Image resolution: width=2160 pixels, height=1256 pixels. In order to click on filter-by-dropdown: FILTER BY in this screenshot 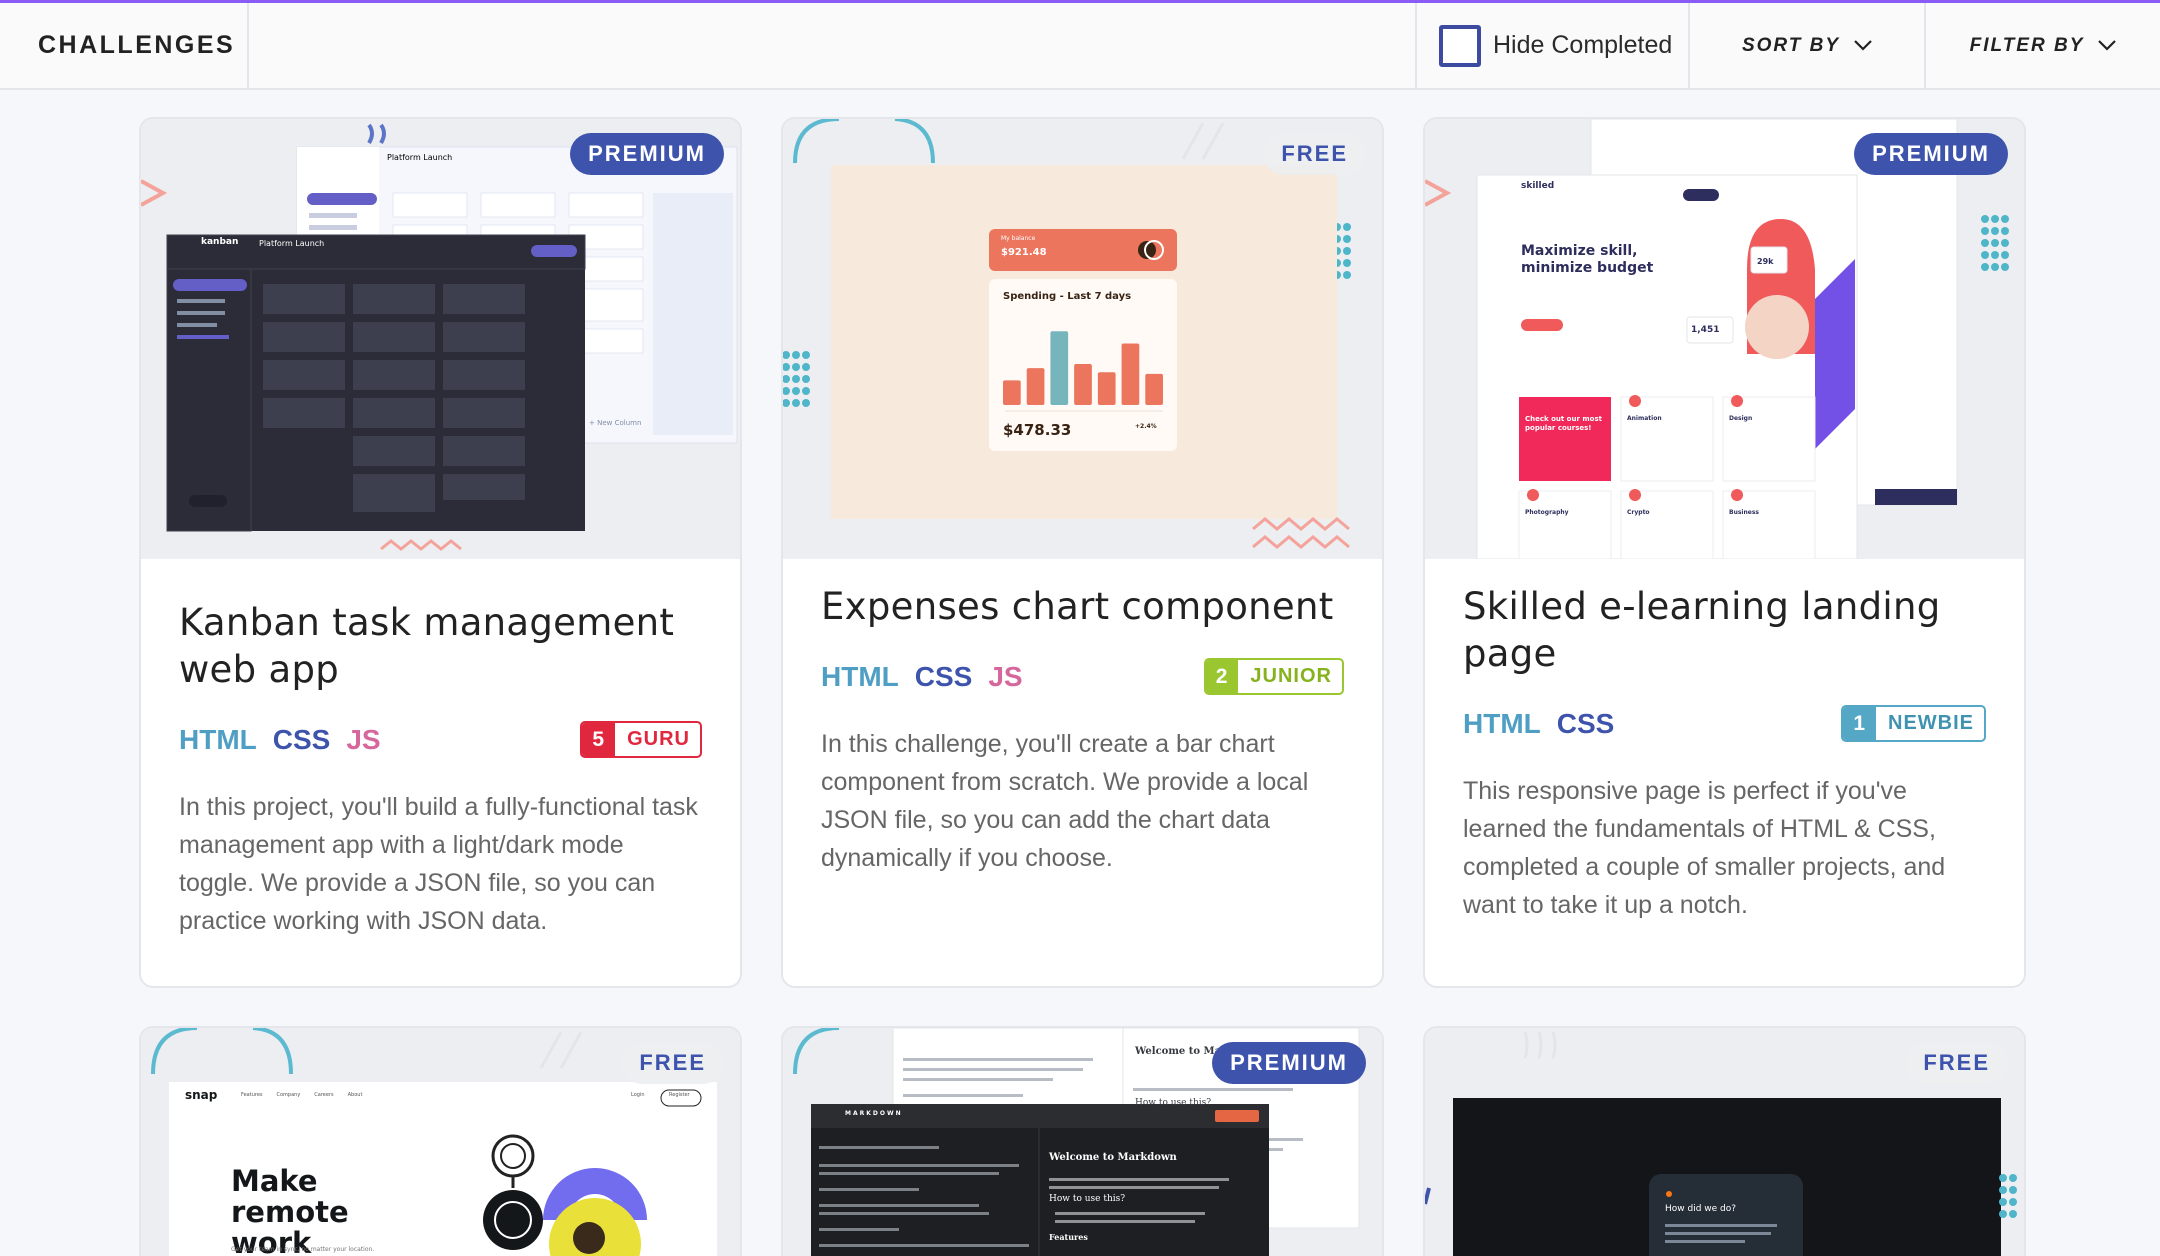, I will do `click(2042, 45)`.